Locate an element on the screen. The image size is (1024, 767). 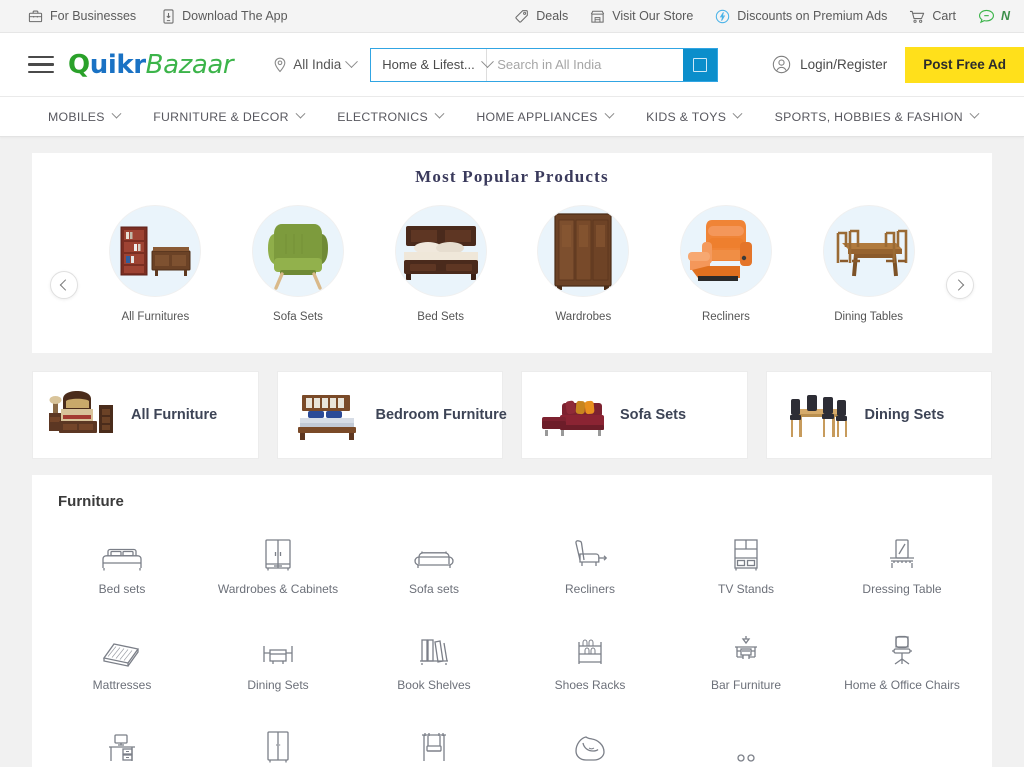
category-card-label: Bedroom Furniture is located at coordinates (441, 415).